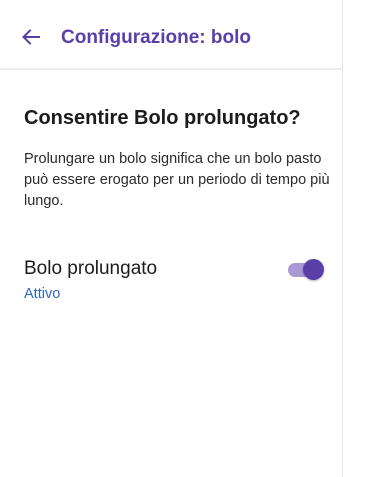 The image size is (382, 477). I want to click on back-button, so click(31, 37).